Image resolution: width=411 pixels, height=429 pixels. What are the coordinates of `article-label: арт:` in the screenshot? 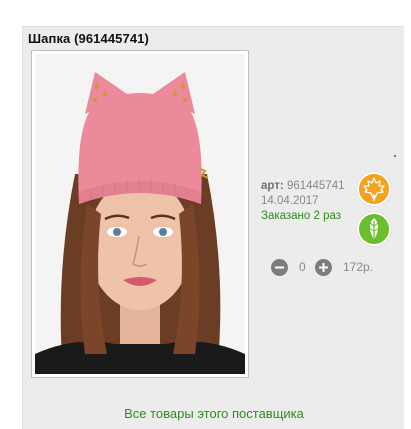 It's located at (272, 186).